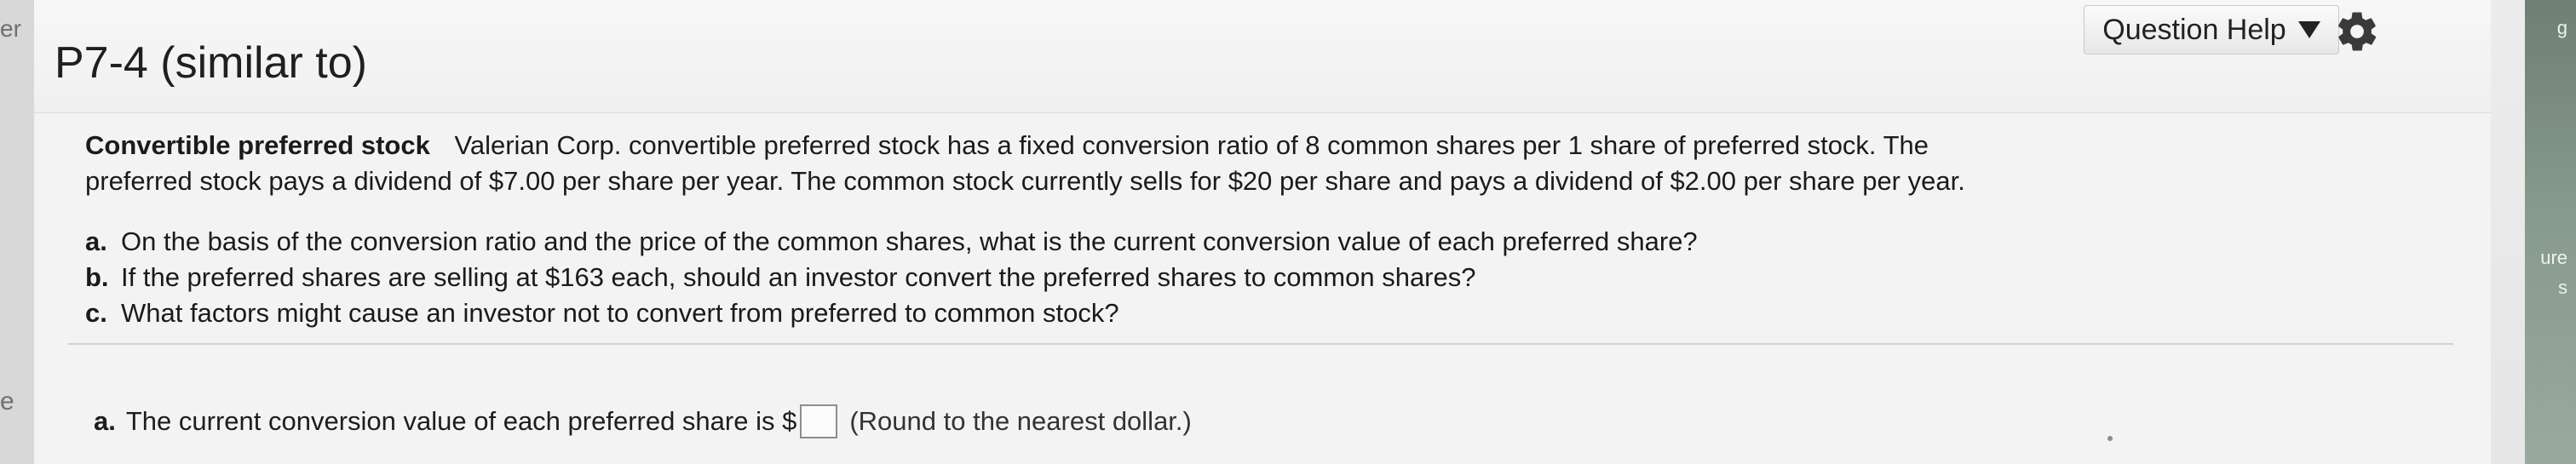  I want to click on answer-letter: a., so click(105, 421).